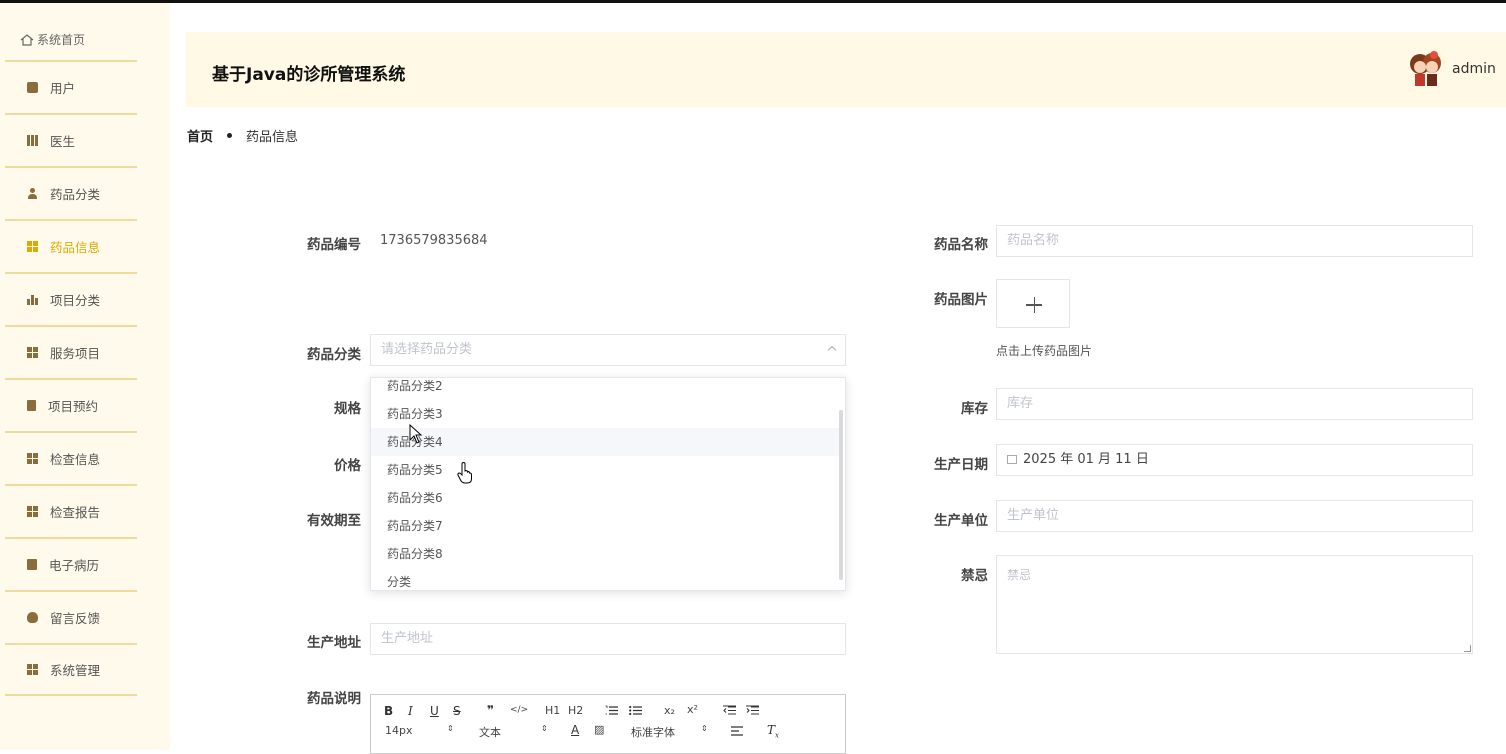 This screenshot has width=1506, height=754. Describe the element at coordinates (309, 75) in the screenshot. I see `app-title: 基于Java的诊所管理系统` at that location.